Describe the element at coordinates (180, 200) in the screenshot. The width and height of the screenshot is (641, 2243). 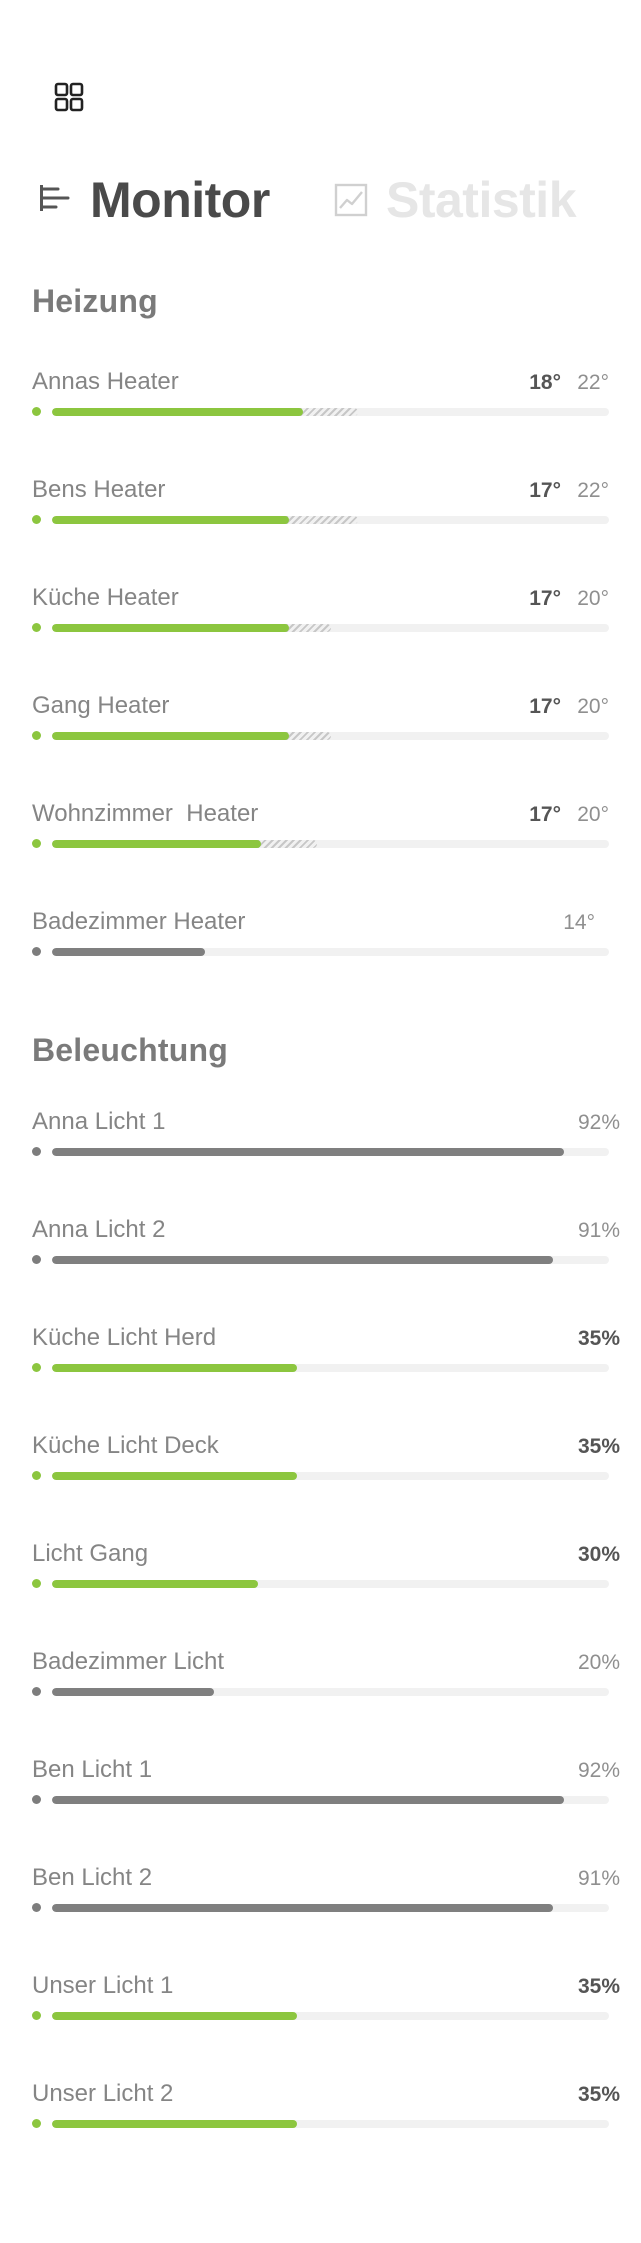
I see `tab-monitor-label: Monitor` at that location.